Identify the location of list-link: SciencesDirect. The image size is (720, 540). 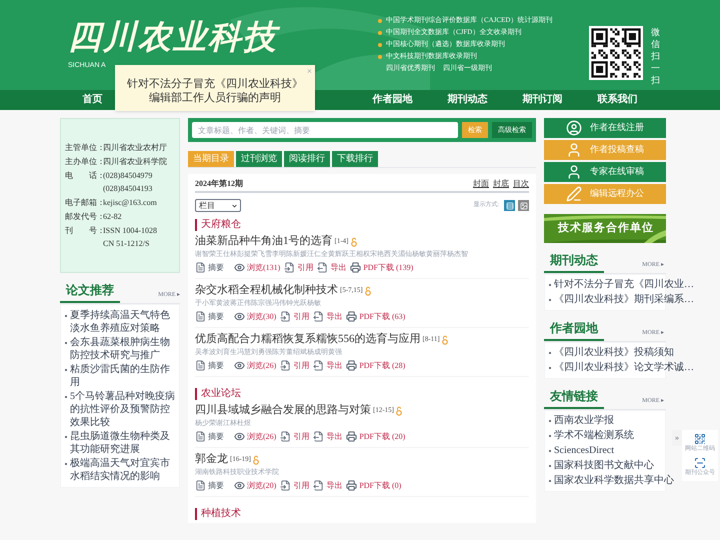
(584, 451).